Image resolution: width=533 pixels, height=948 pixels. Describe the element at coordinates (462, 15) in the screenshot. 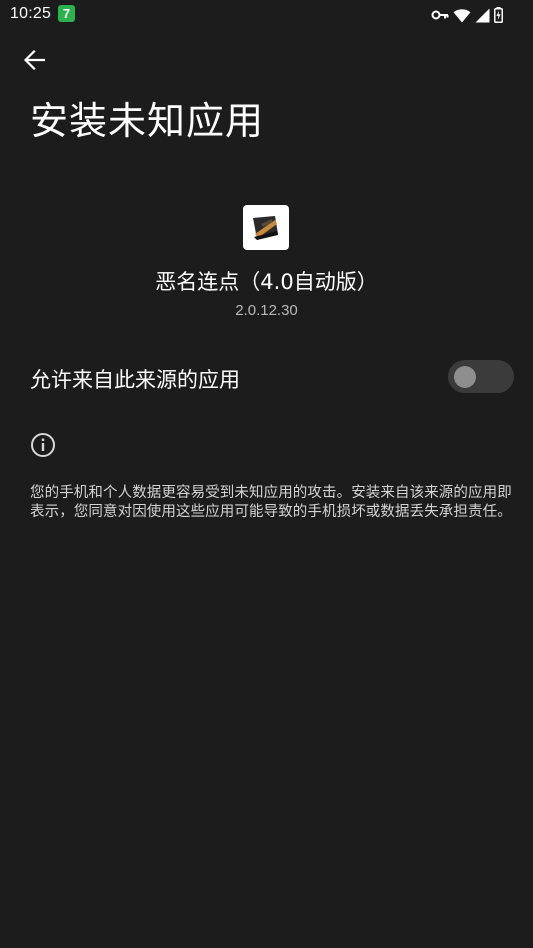

I see `wifi-icon` at that location.